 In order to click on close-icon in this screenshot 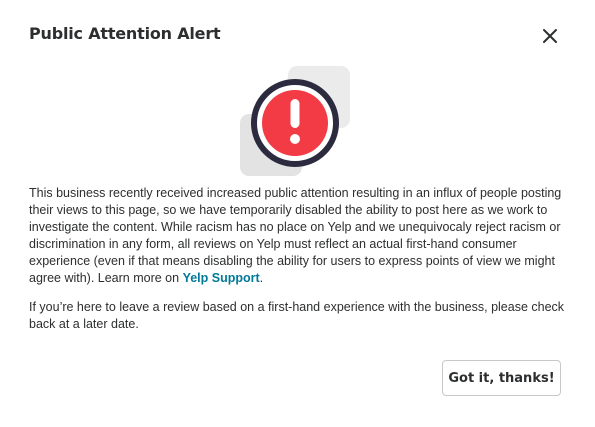, I will do `click(550, 36)`.